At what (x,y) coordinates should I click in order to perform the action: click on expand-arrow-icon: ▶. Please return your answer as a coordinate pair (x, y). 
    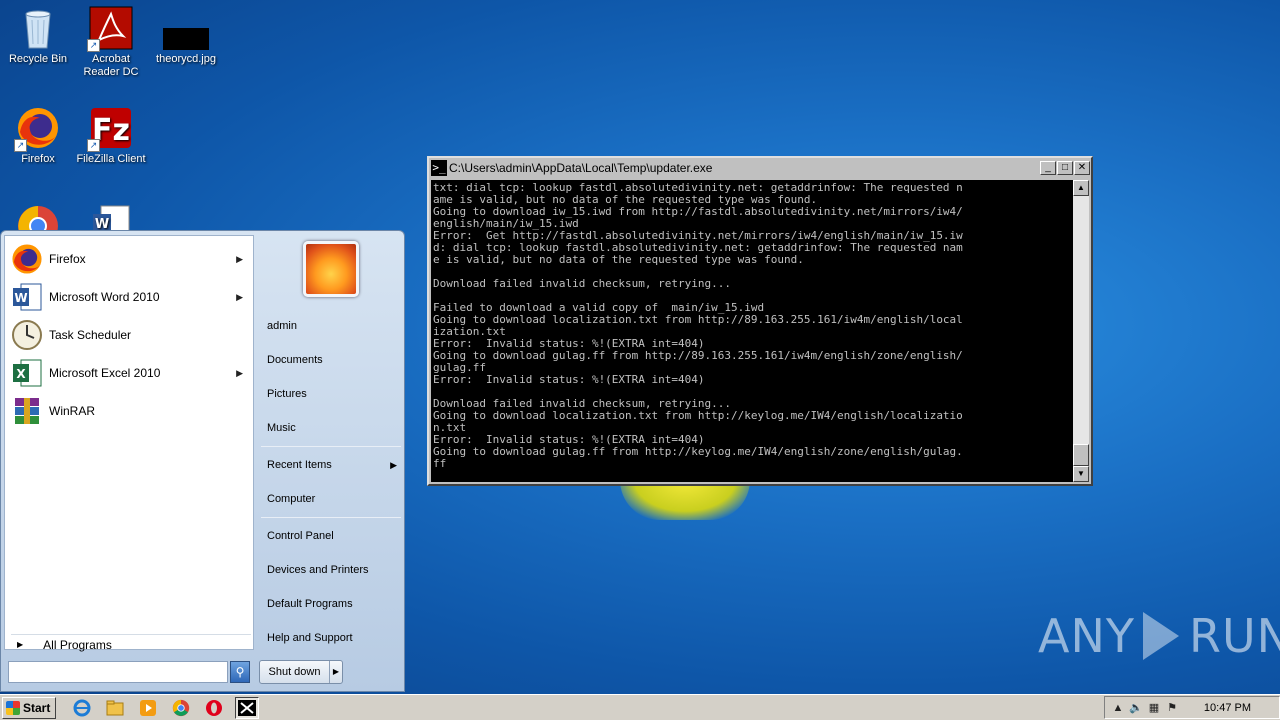
    Looking at the image, I should click on (20, 644).